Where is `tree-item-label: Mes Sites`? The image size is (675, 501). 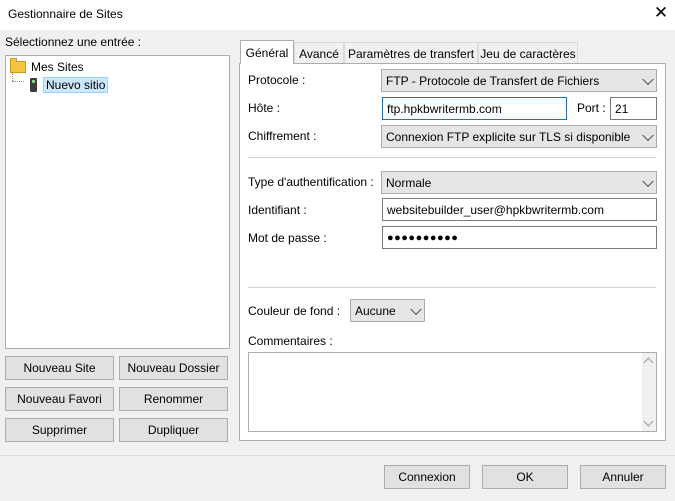
tree-item-label: Mes Sites is located at coordinates (57, 66).